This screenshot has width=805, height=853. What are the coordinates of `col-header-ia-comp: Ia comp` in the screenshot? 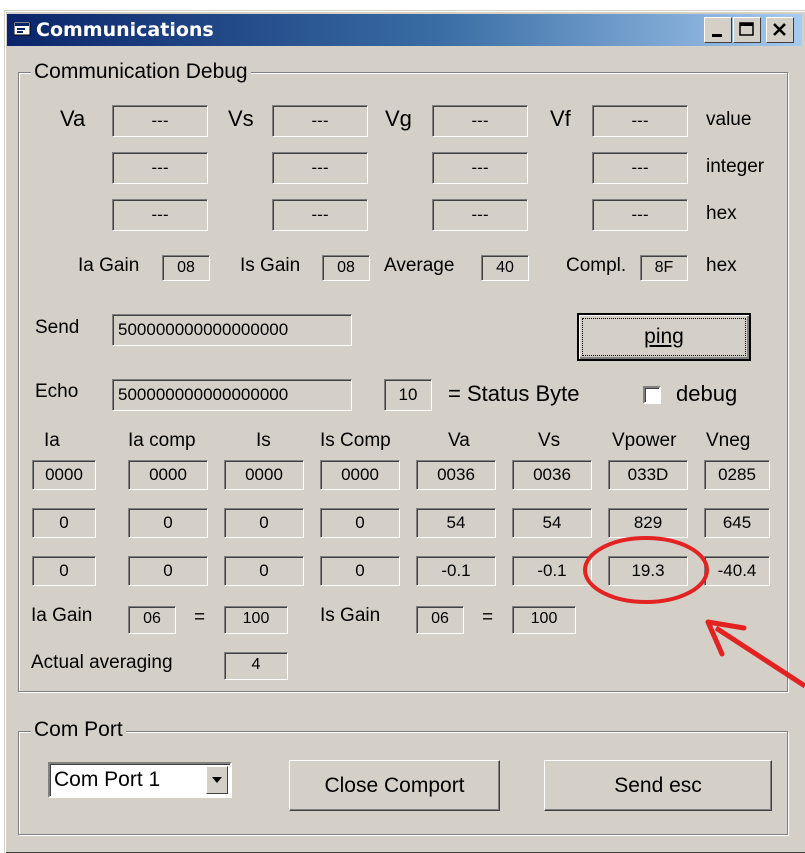 It's located at (162, 440).